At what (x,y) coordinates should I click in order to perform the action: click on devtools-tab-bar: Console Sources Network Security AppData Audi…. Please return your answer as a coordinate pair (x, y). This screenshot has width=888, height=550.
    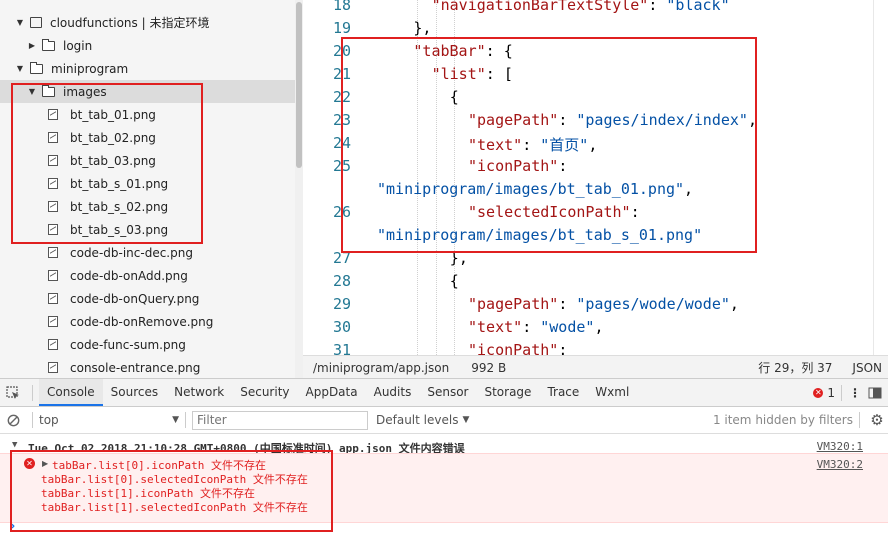
    Looking at the image, I should click on (444, 393).